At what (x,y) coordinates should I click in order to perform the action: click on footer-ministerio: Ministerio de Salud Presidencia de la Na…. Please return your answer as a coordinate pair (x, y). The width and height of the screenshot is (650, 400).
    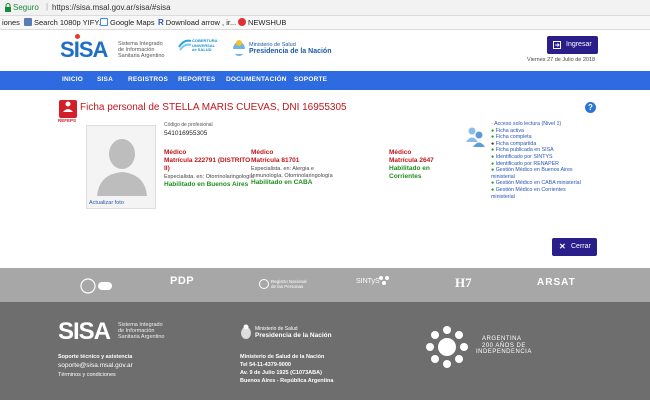
    Looking at the image, I should click on (293, 332).